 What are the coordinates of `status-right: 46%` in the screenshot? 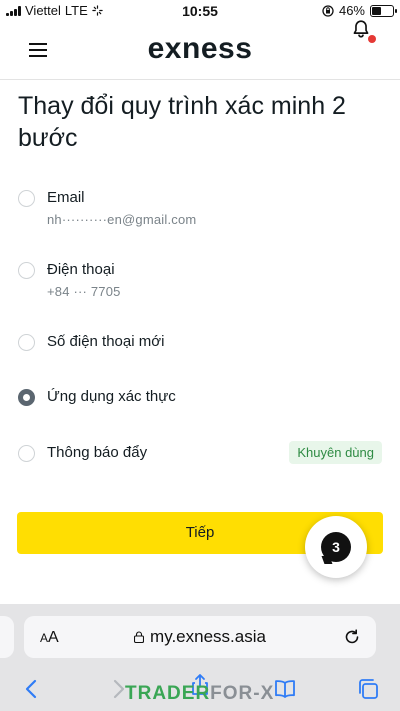 It's located at (359, 10).